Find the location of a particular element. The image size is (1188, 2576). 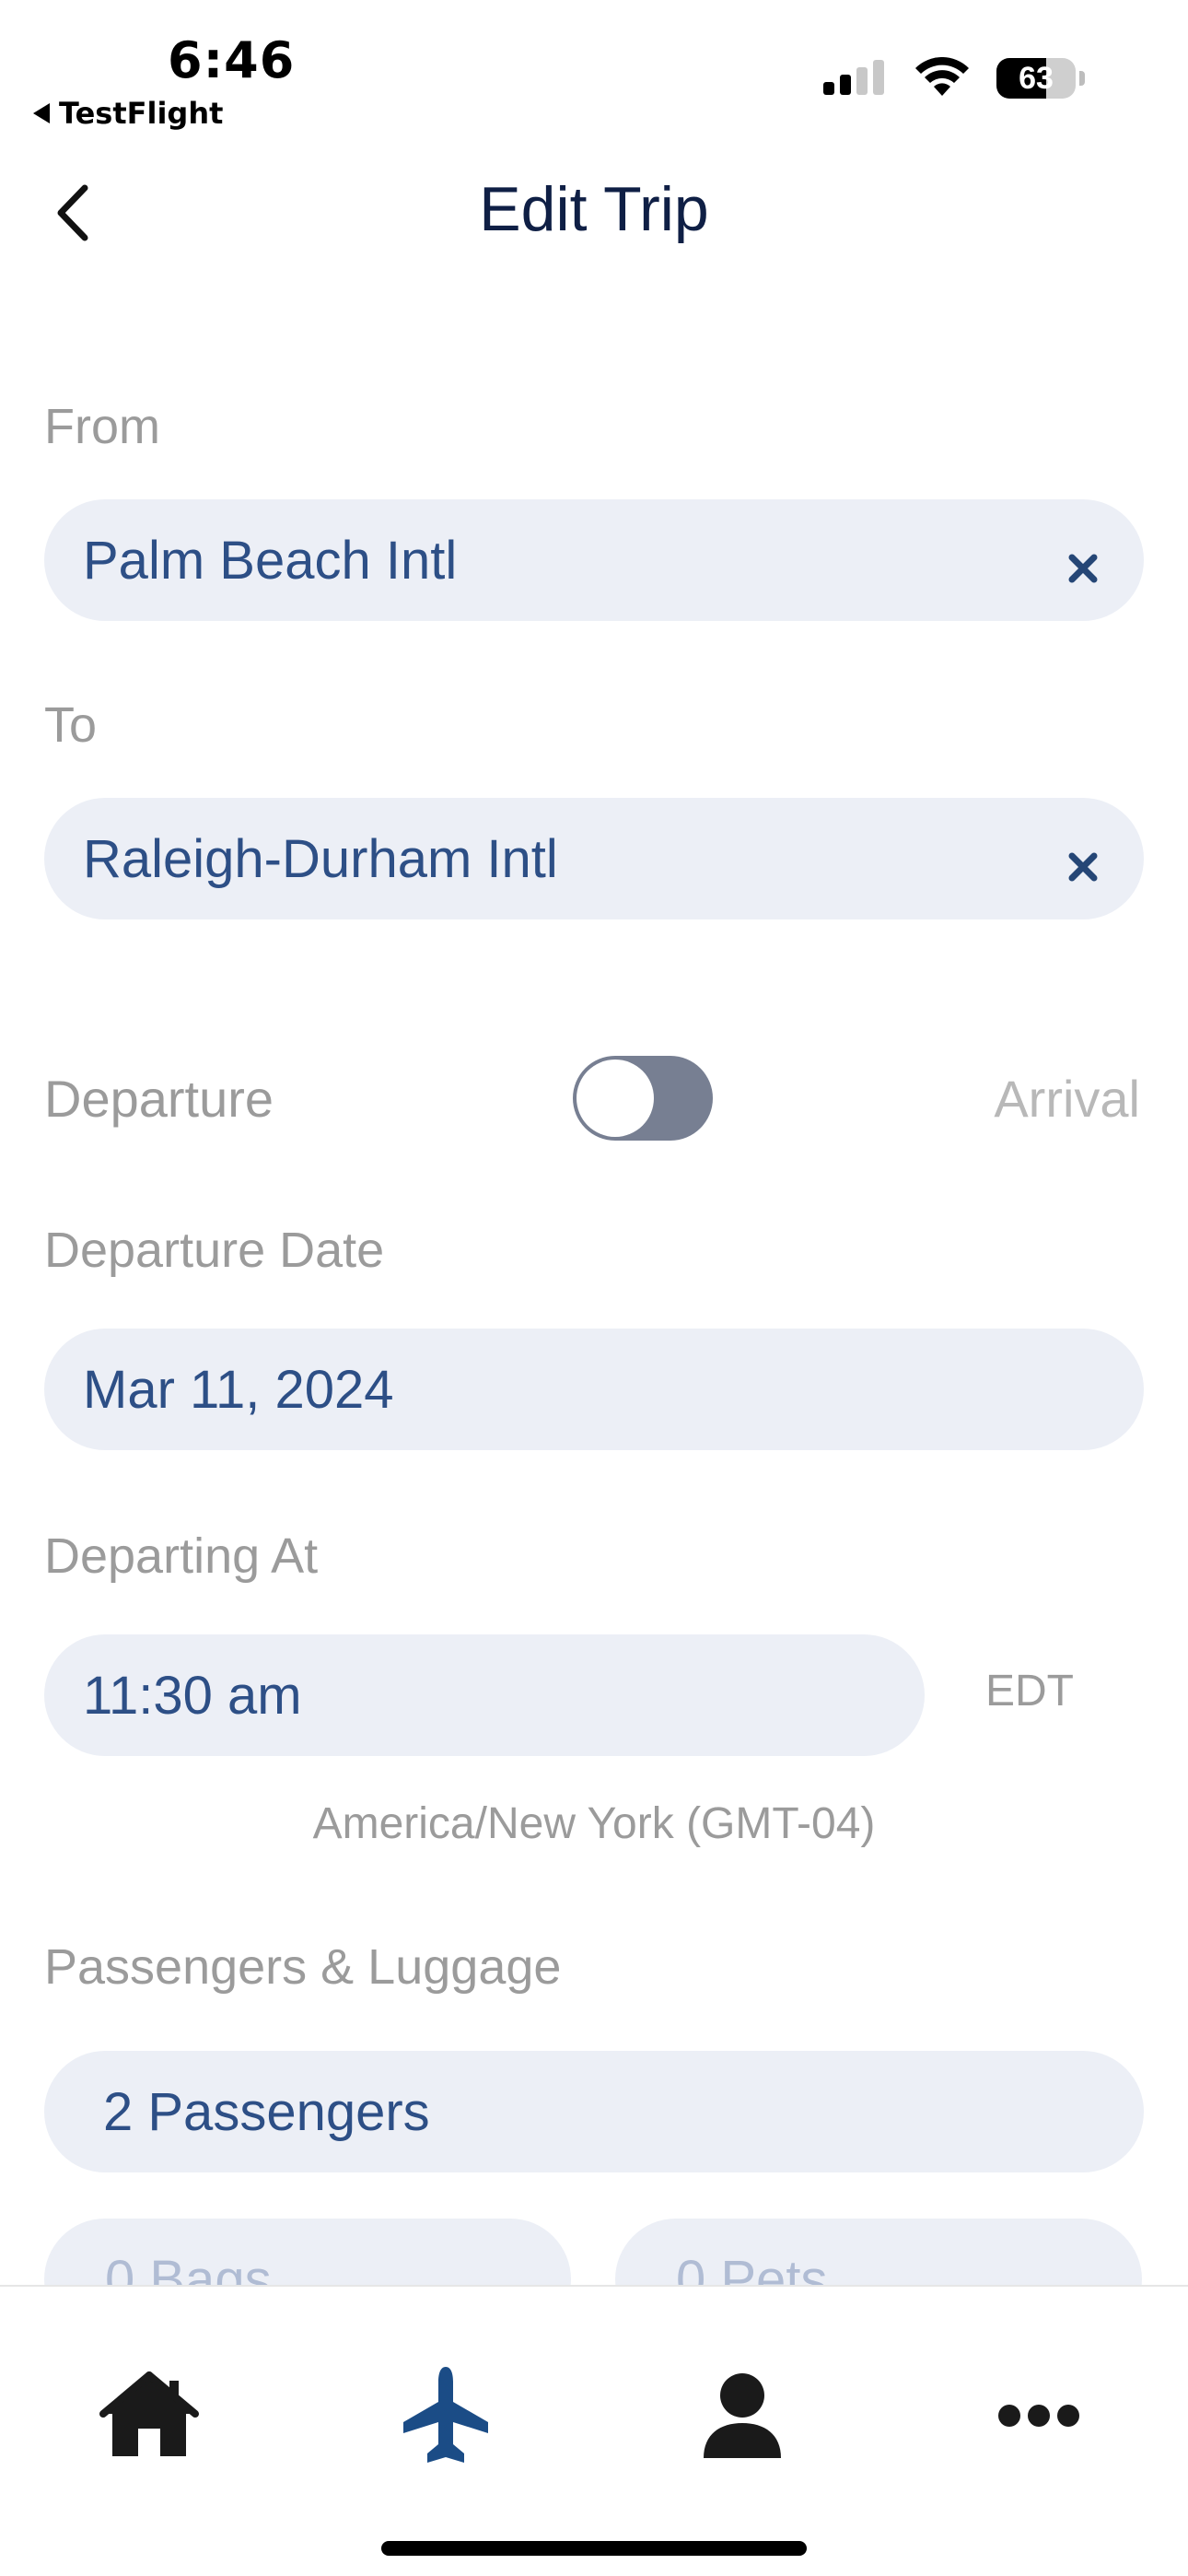

departure-arrival-toggle is located at coordinates (643, 1098).